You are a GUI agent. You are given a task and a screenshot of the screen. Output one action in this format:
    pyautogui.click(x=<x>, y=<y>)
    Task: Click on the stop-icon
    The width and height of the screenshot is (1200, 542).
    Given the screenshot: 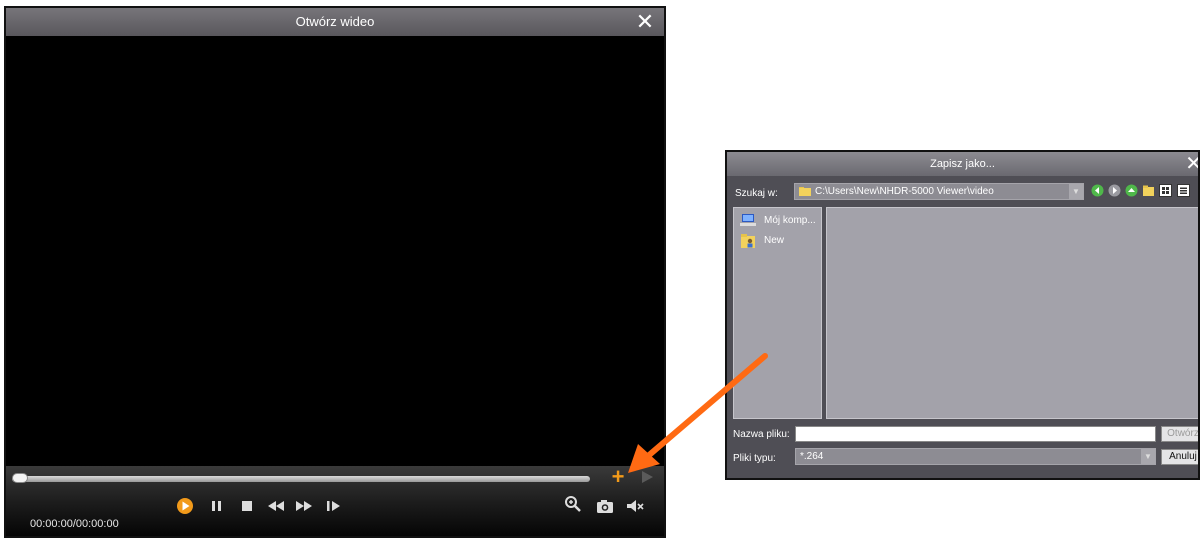 What is the action you would take?
    pyautogui.click(x=247, y=506)
    